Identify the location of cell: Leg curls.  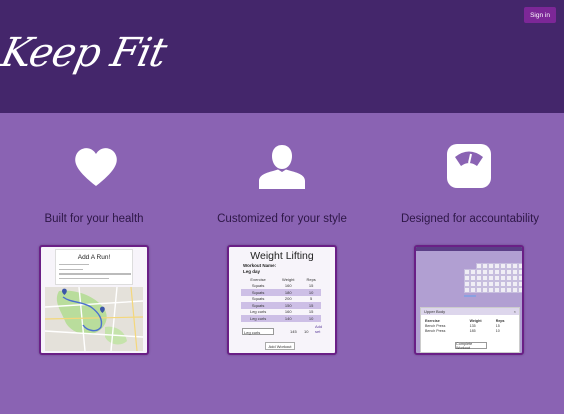
(258, 318).